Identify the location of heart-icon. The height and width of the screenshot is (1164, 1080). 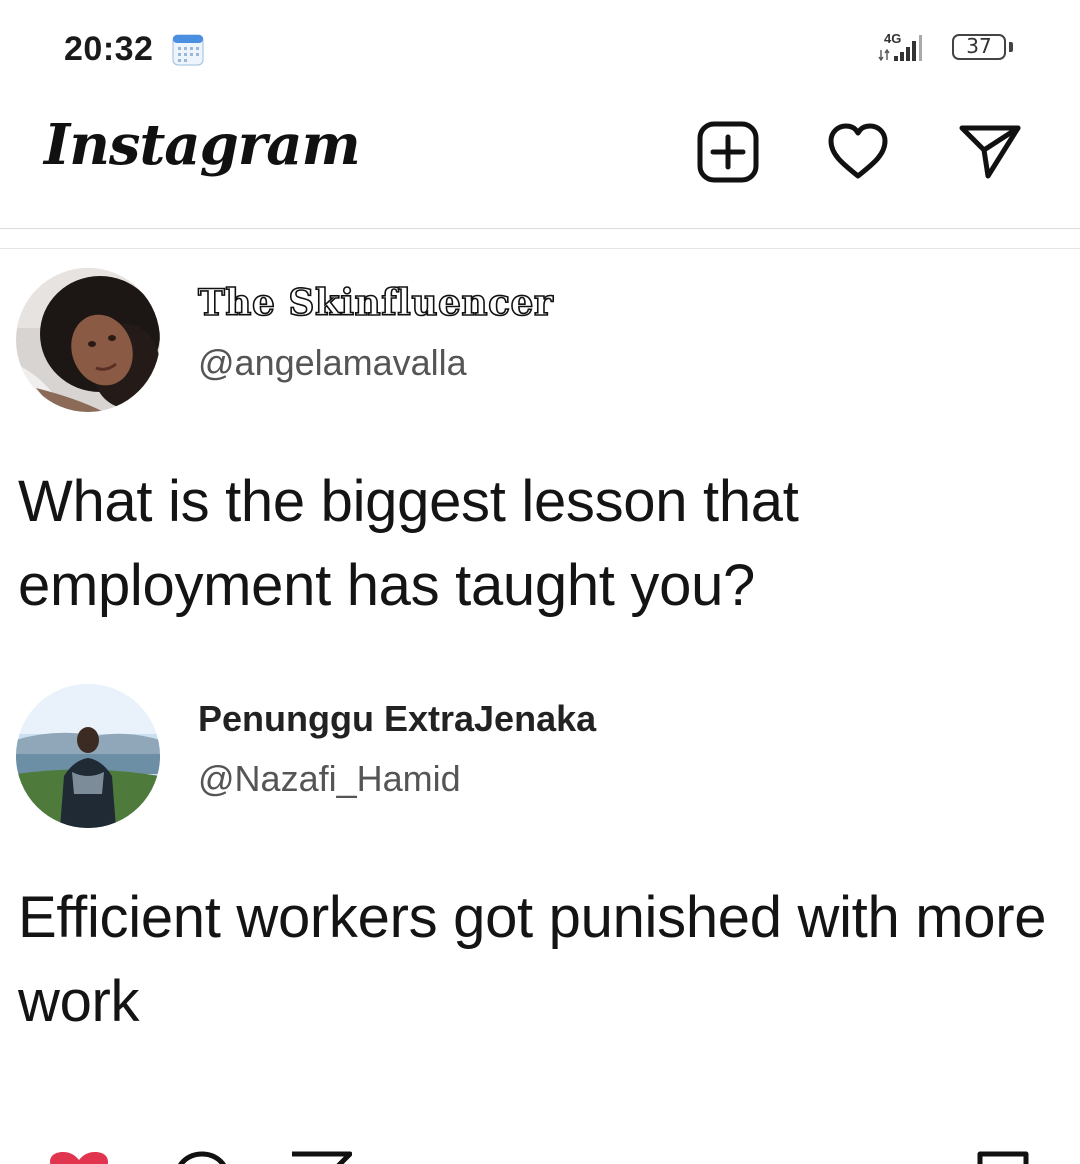
(858, 152).